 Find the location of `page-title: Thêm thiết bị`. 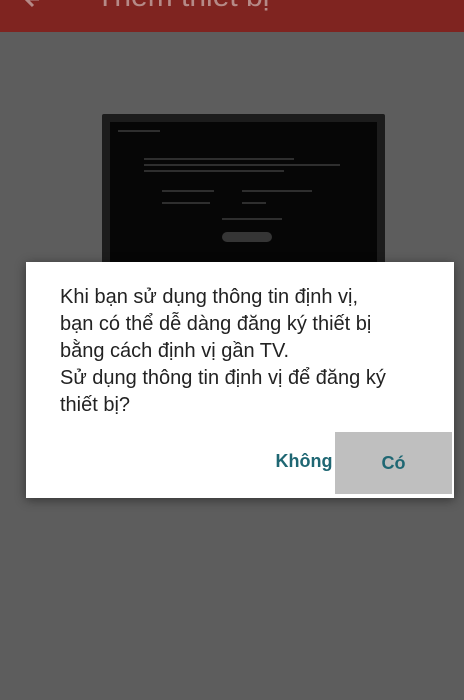

page-title: Thêm thiết bị is located at coordinates (182, 7).